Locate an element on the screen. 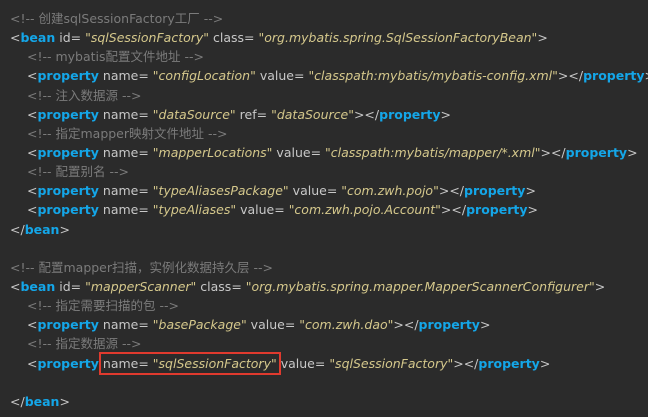 The height and width of the screenshot is (417, 648). xml-comment: <!-- 指定数据源 --> is located at coordinates (84, 344).